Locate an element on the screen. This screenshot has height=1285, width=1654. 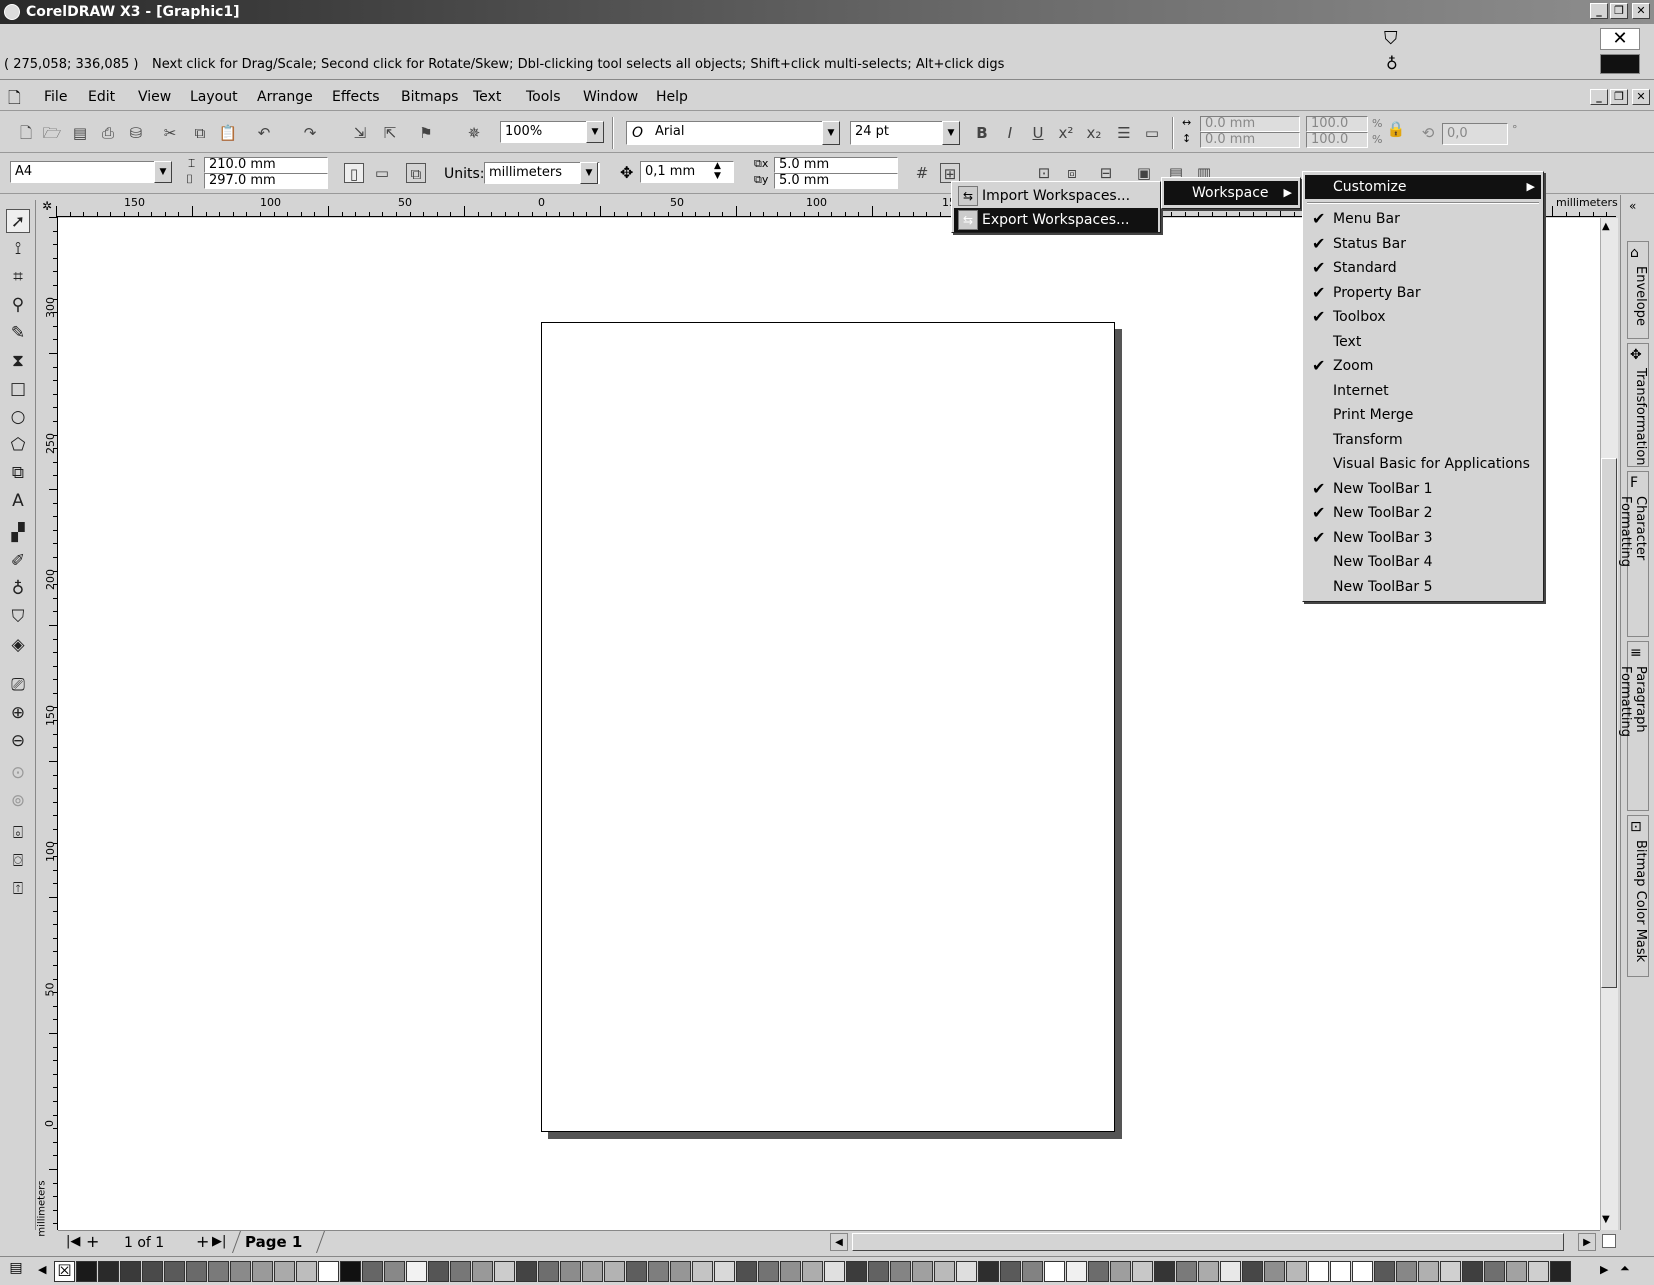
superscript-icon: x² is located at coordinates (1066, 133).